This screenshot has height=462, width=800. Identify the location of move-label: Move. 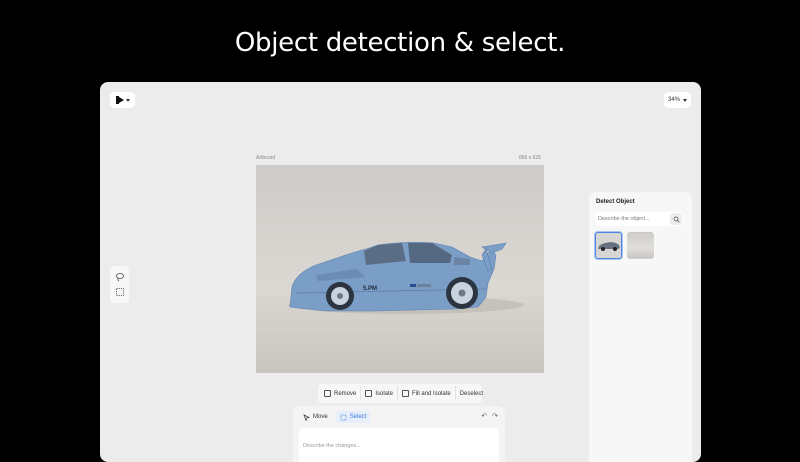
(320, 417).